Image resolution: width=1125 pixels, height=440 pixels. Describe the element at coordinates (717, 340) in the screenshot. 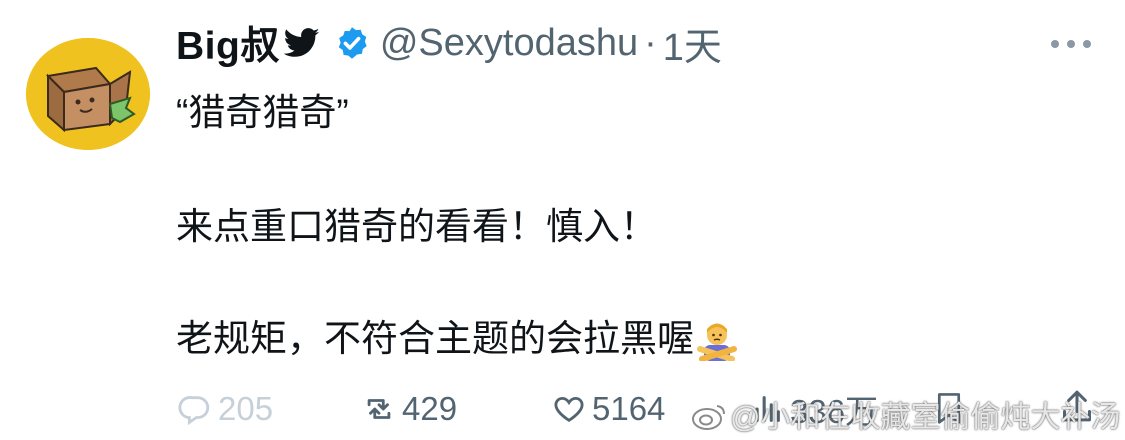

I see `person-gesturing-no-emoji-icon` at that location.